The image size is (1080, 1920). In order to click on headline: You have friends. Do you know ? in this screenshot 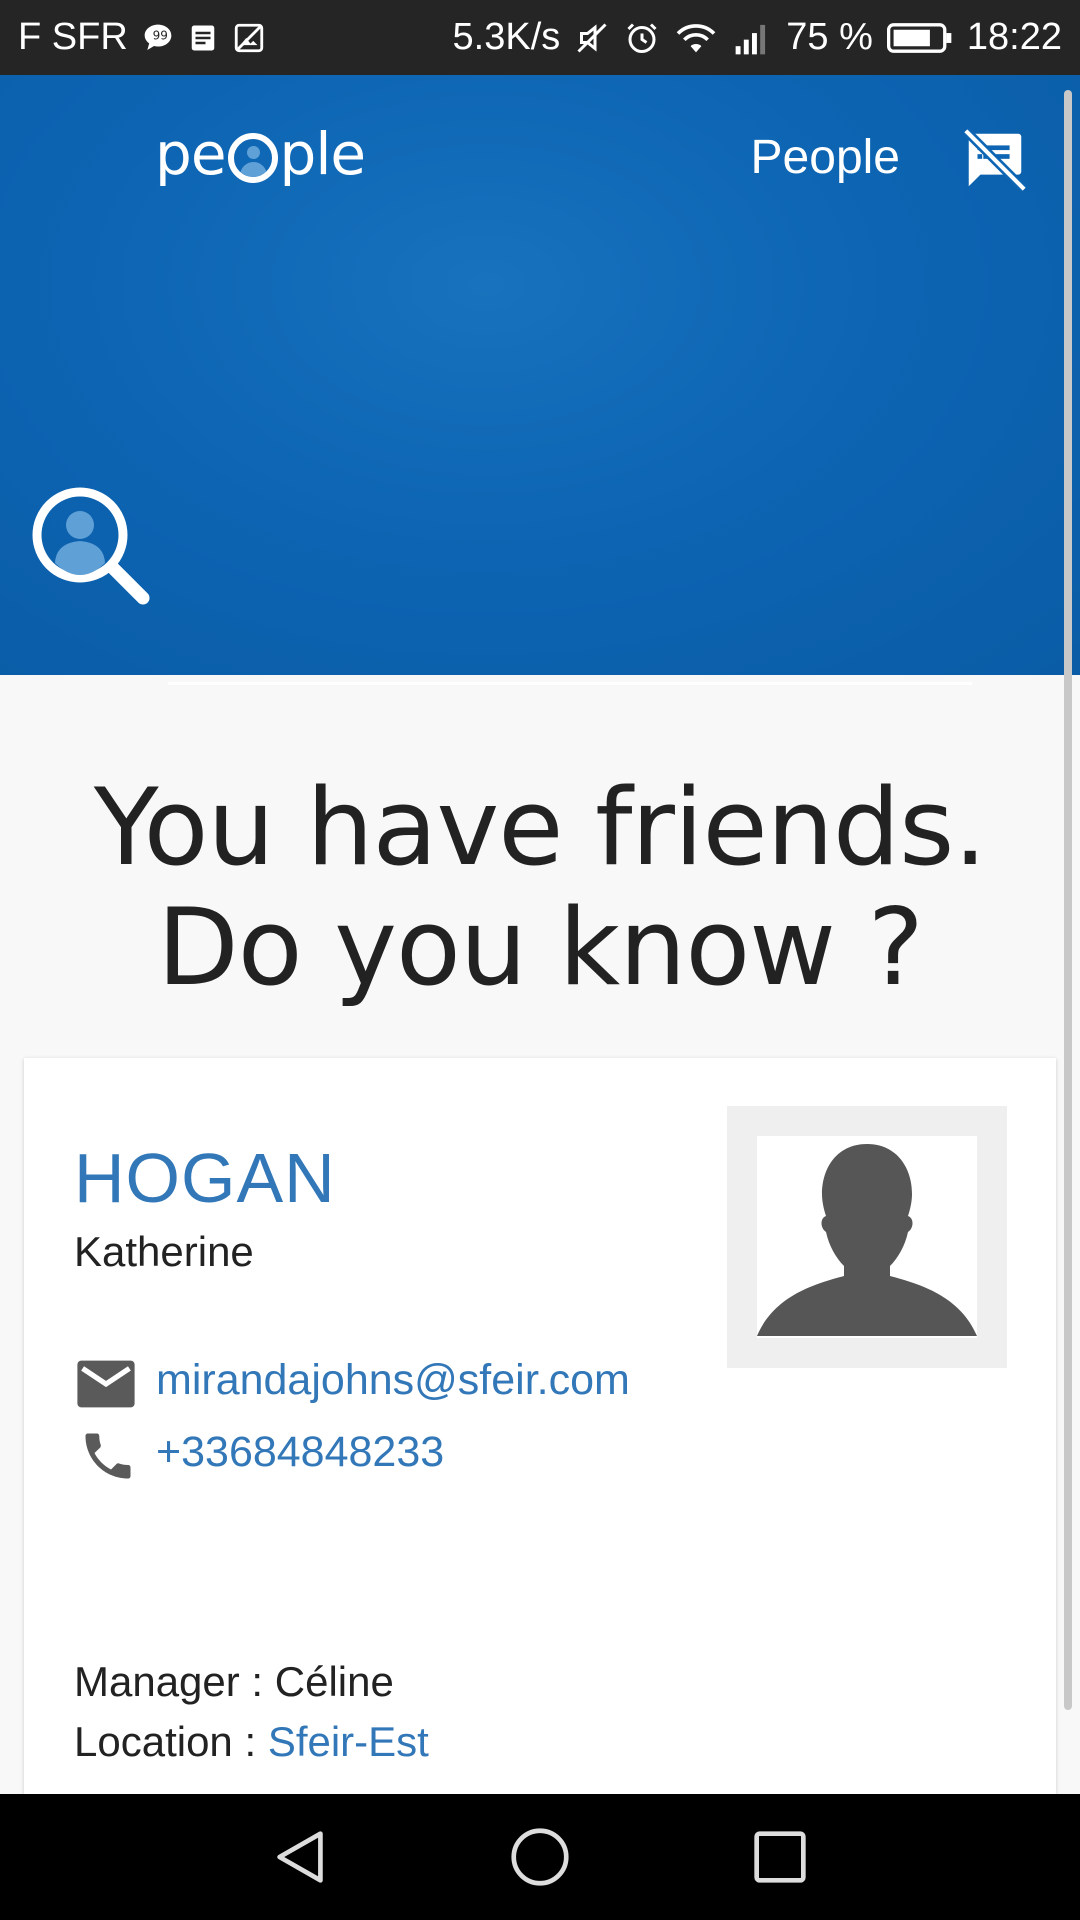, I will do `click(540, 888)`.